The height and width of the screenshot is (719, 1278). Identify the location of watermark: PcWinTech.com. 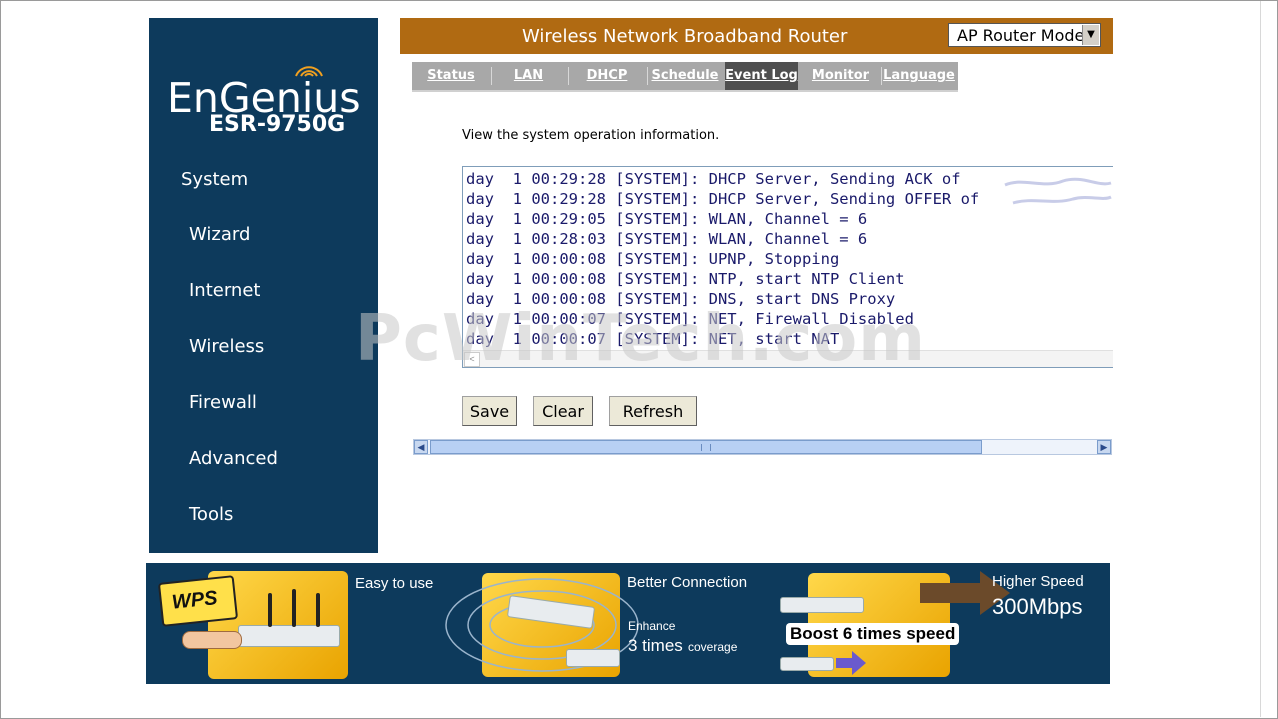
(640, 339).